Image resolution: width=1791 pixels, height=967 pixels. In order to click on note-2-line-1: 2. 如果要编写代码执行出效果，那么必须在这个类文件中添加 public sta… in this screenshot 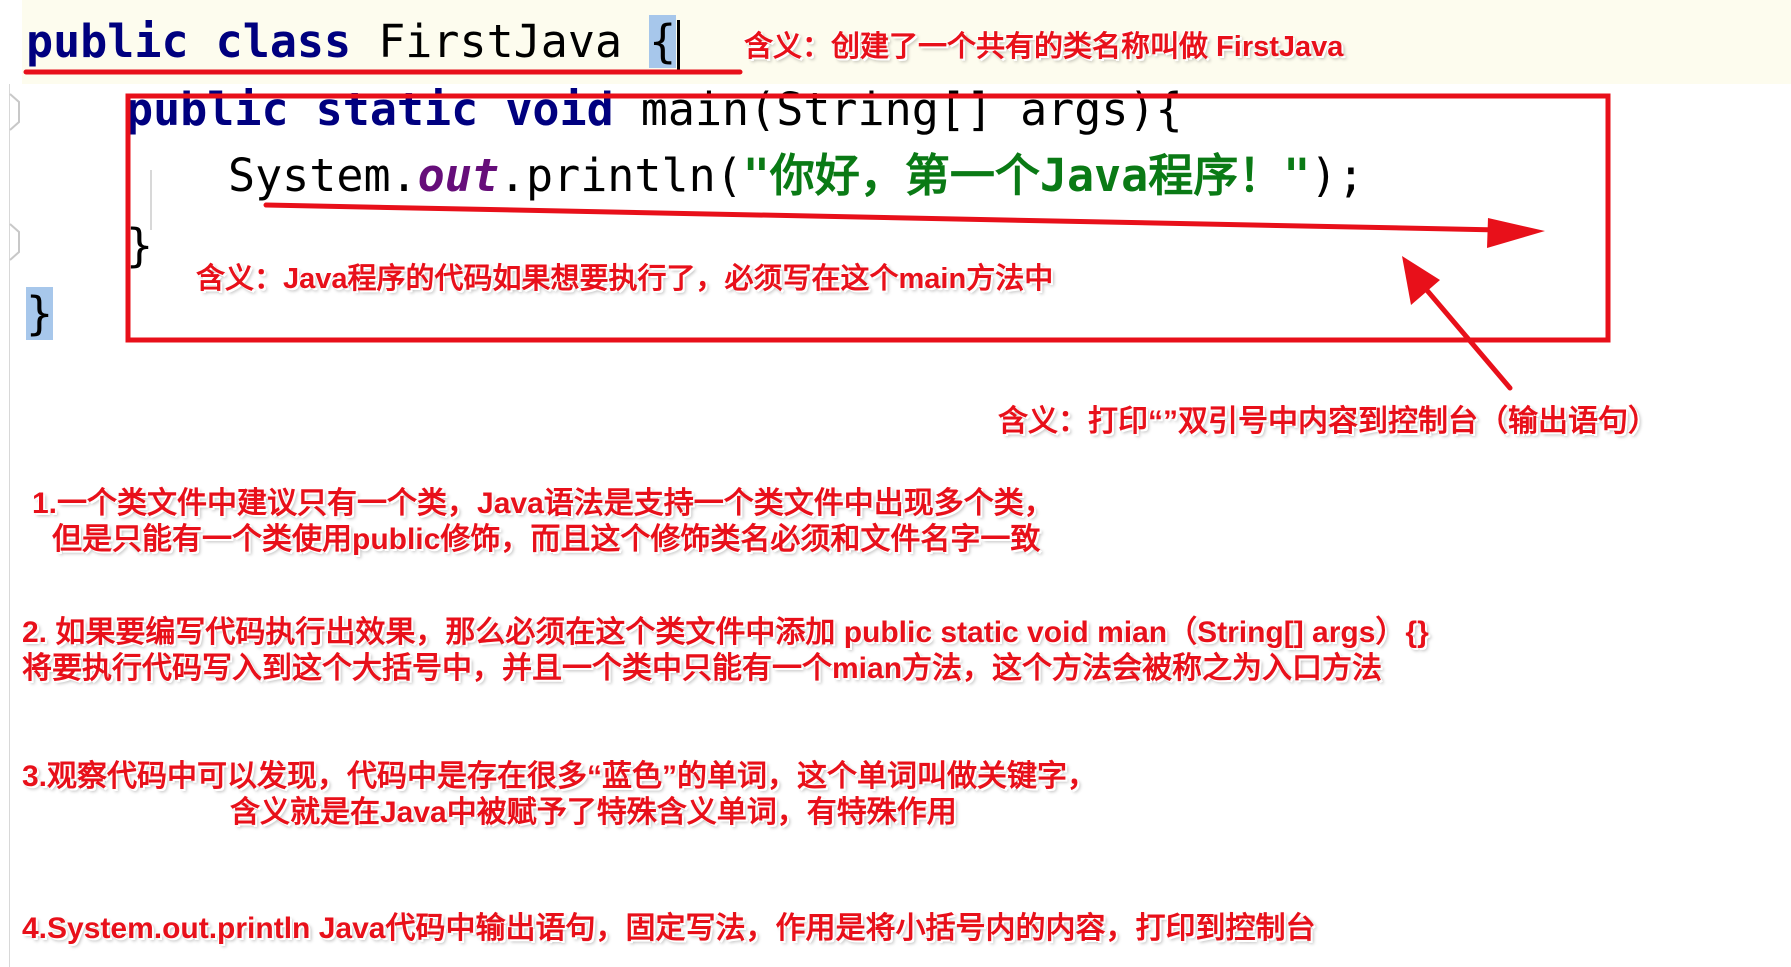, I will do `click(725, 632)`.